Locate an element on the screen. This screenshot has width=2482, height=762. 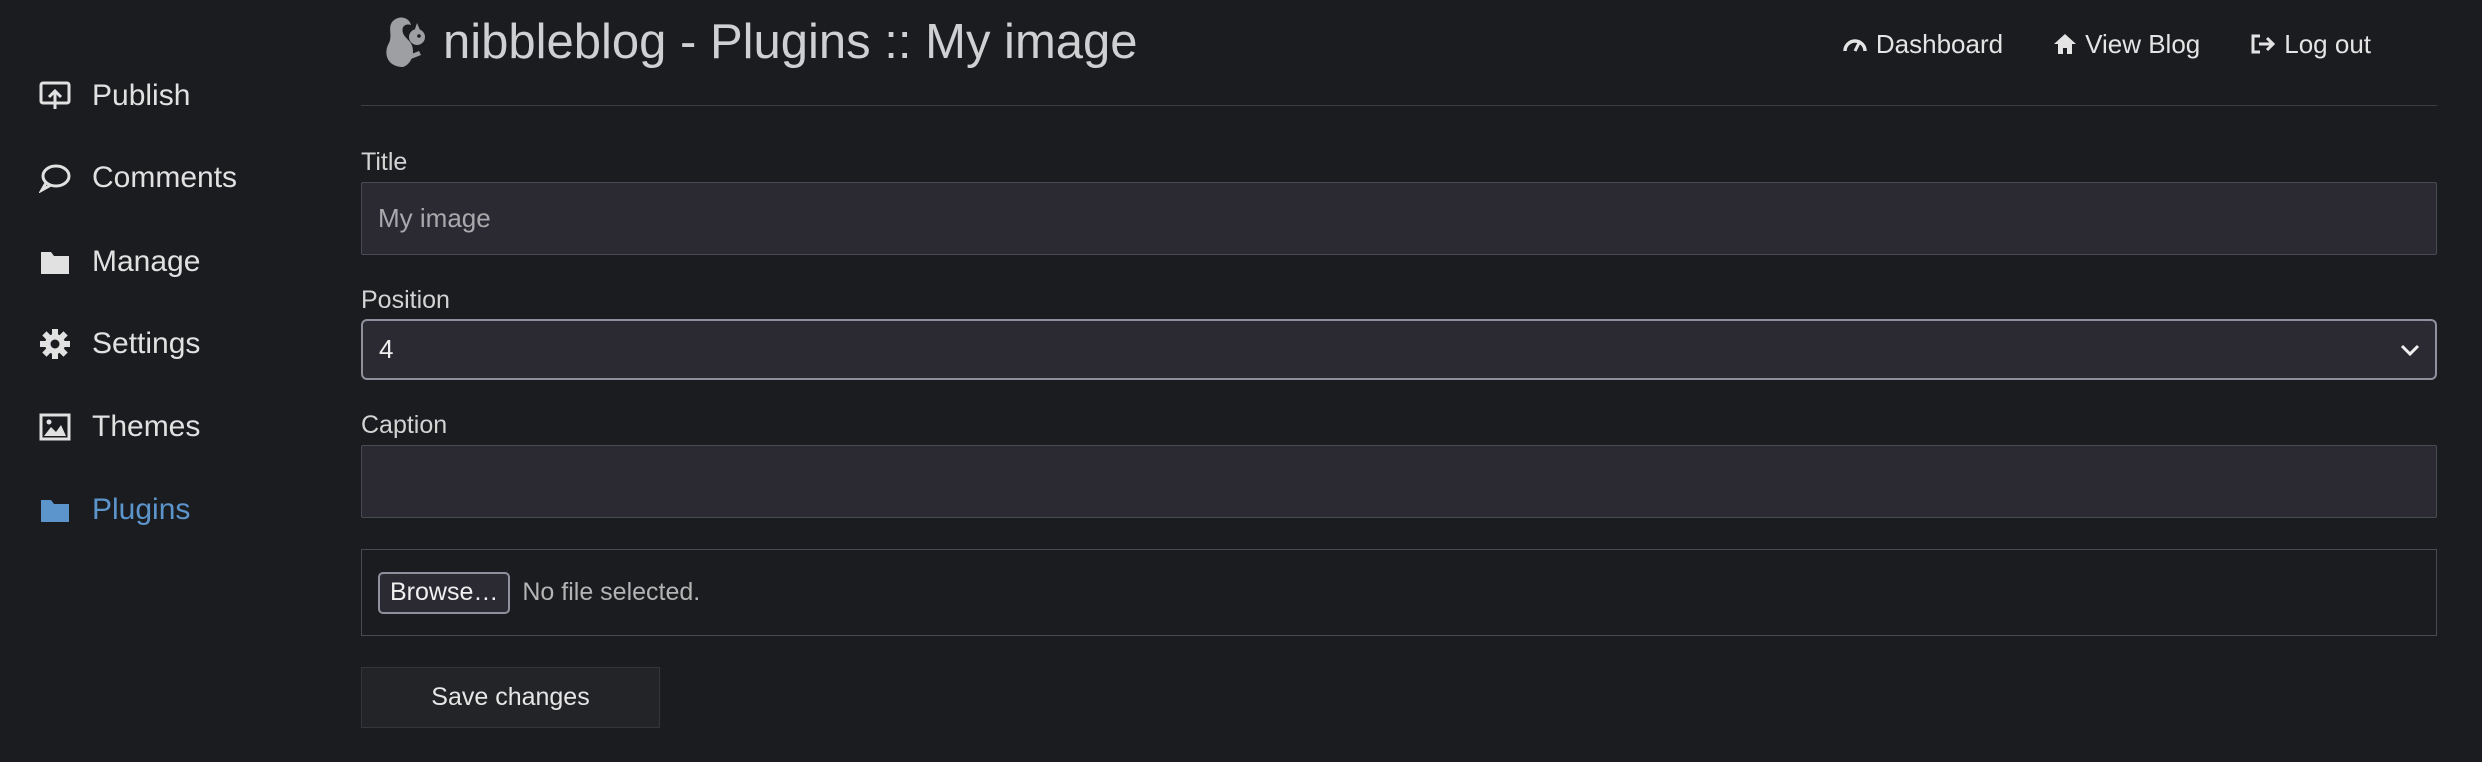
sidebar-item-label: Plugins is located at coordinates (141, 509).